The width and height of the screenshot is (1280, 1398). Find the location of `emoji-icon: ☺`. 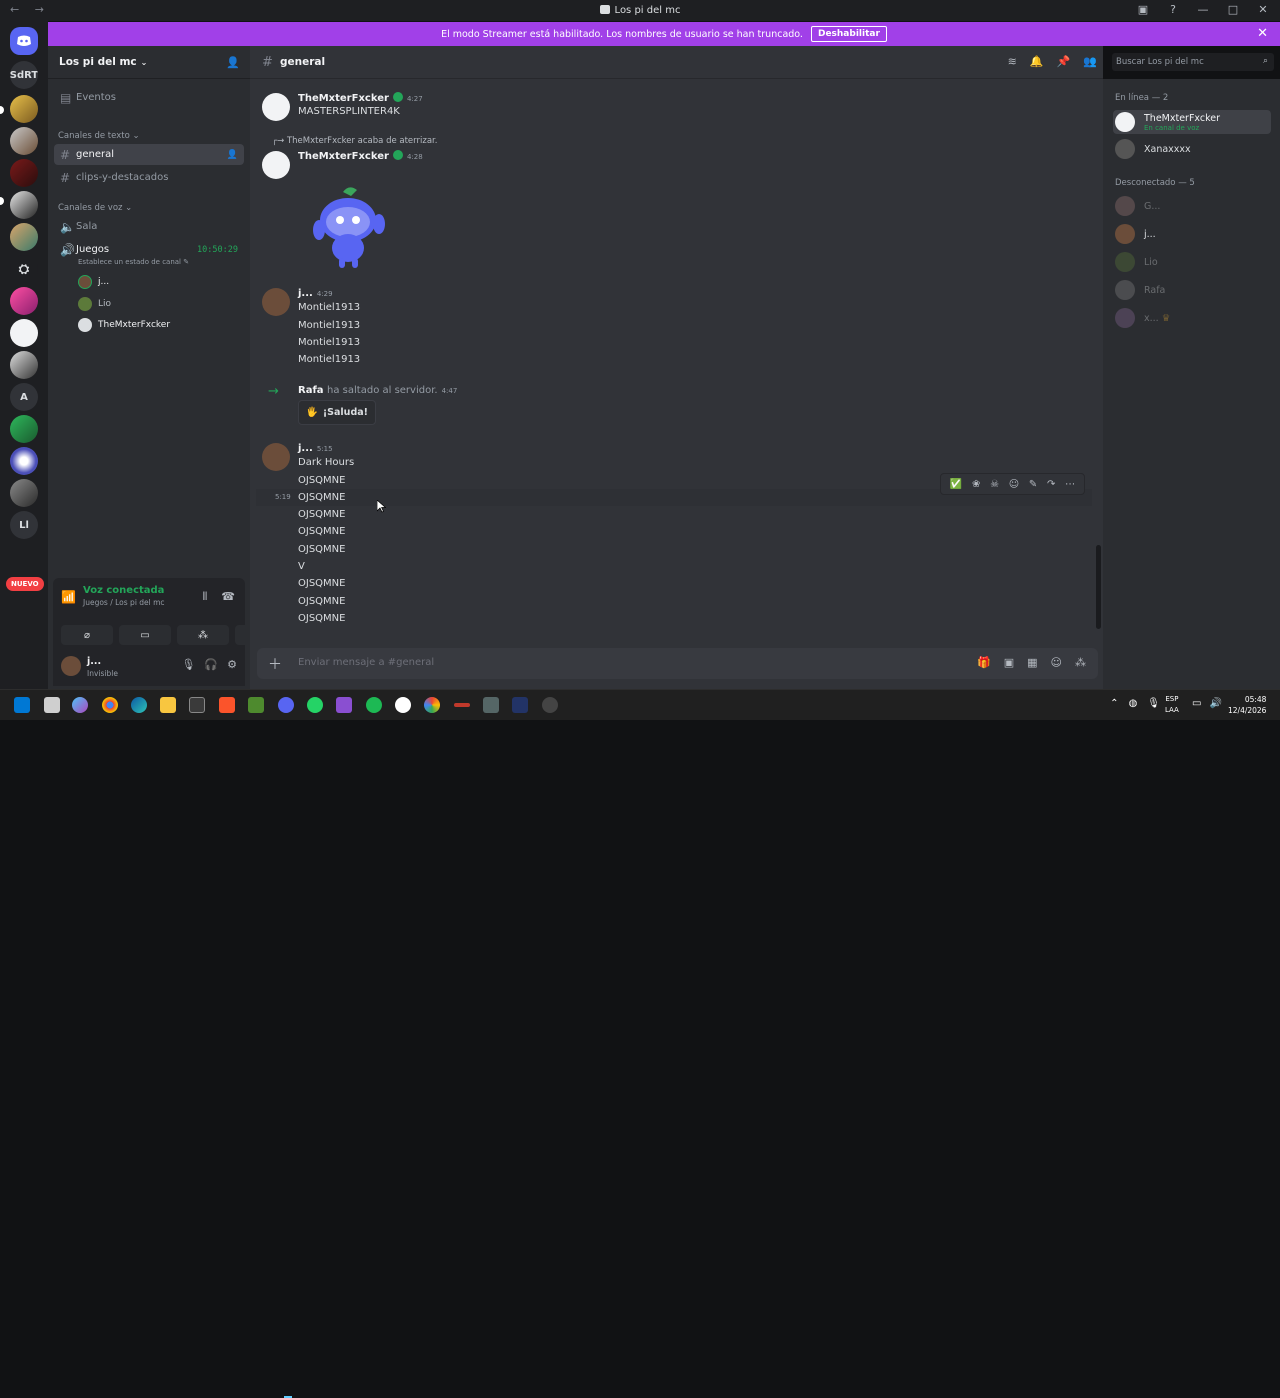

emoji-icon: ☺ is located at coordinates (1056, 662).